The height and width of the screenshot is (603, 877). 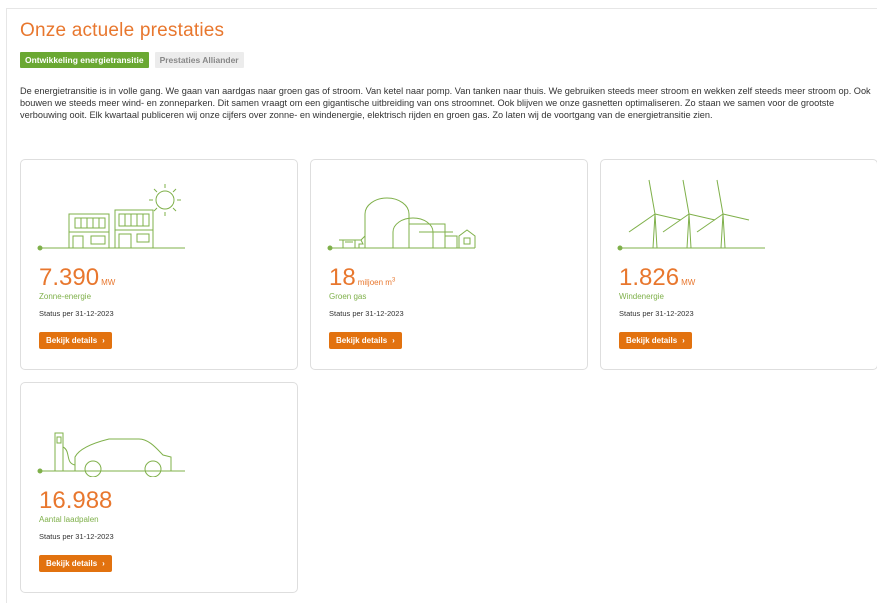 I want to click on solar-houses-icon, so click(x=111, y=217).